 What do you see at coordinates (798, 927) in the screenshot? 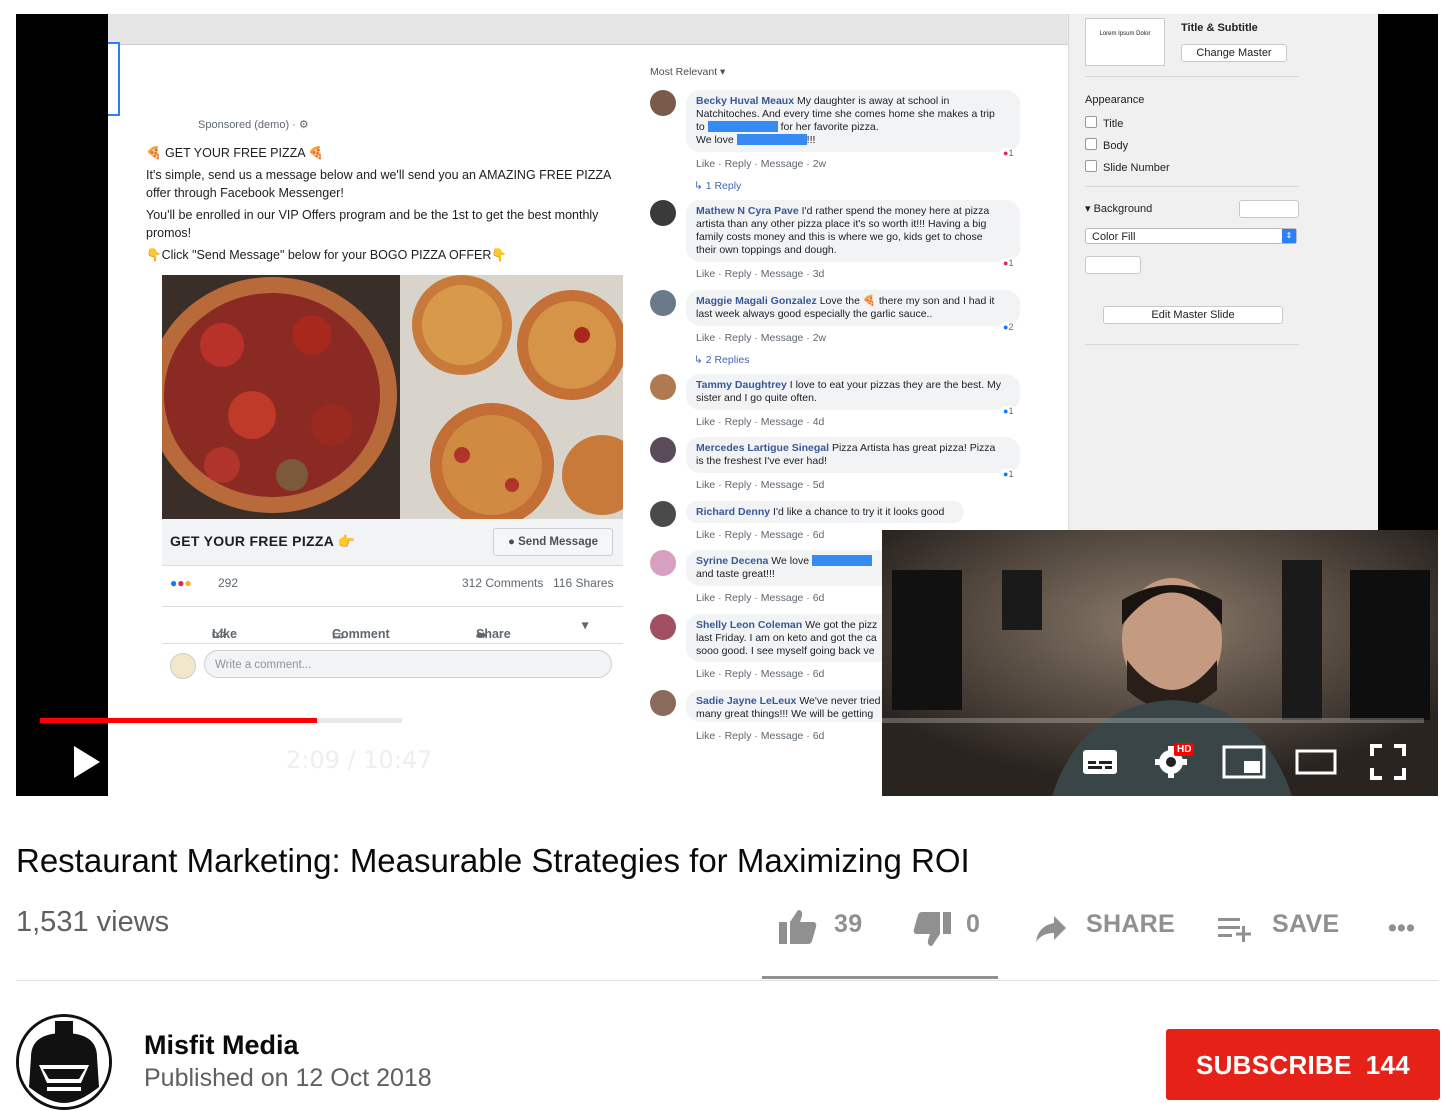
I see `thumbs-up-icon` at bounding box center [798, 927].